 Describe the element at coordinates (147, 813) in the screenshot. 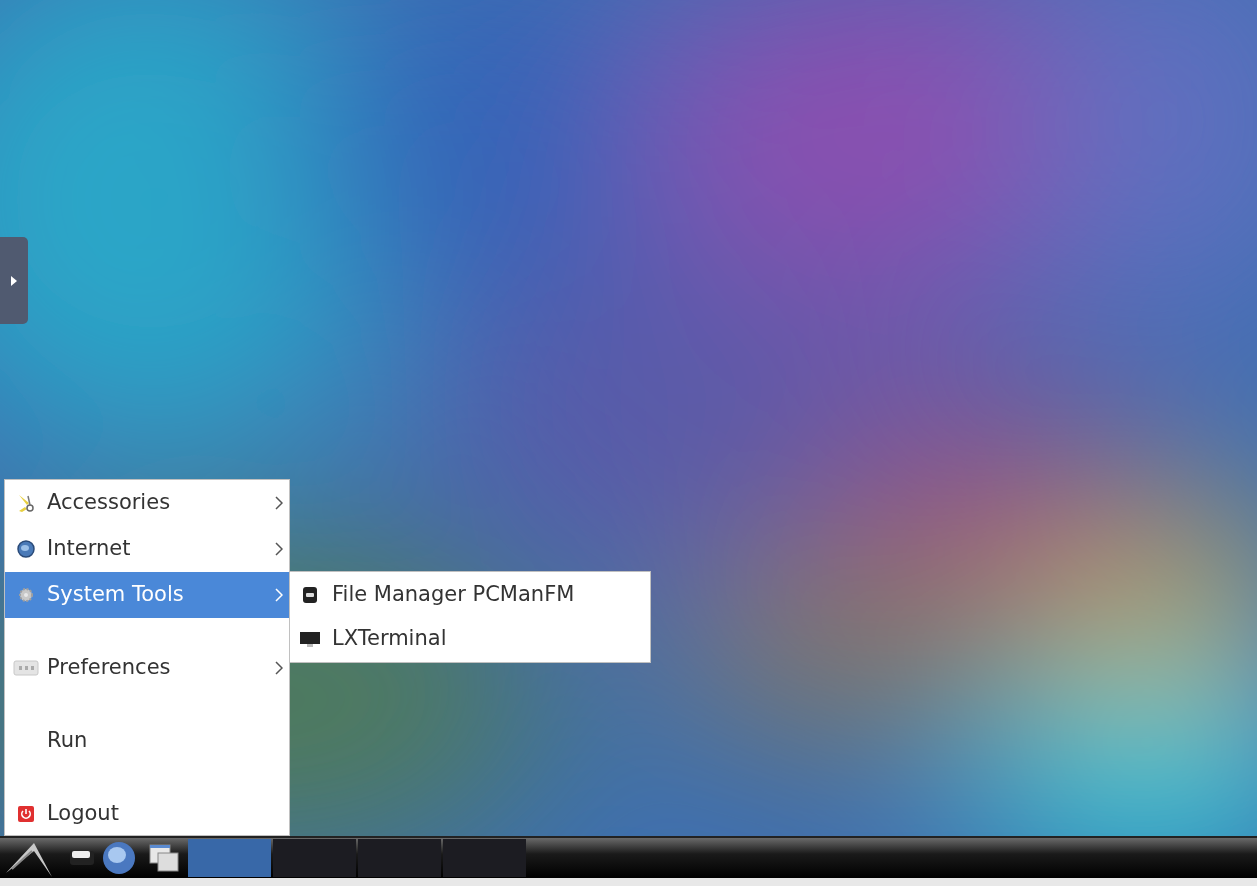

I see `menu-item: Logout` at that location.